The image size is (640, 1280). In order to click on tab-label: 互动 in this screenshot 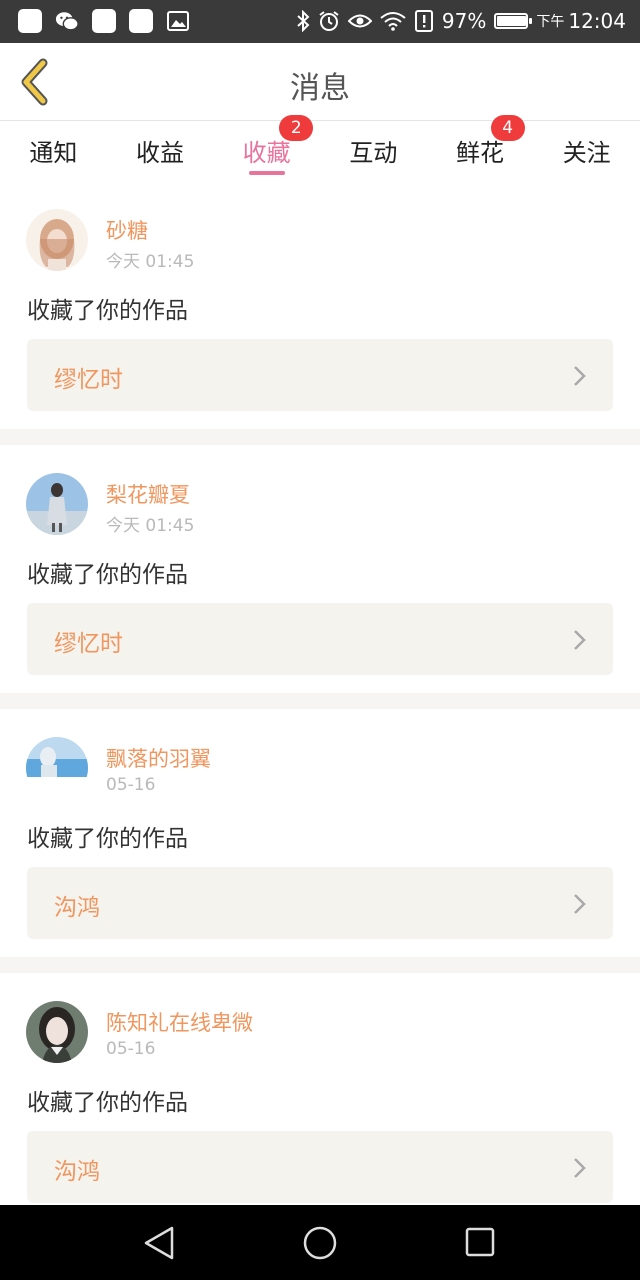, I will do `click(373, 153)`.